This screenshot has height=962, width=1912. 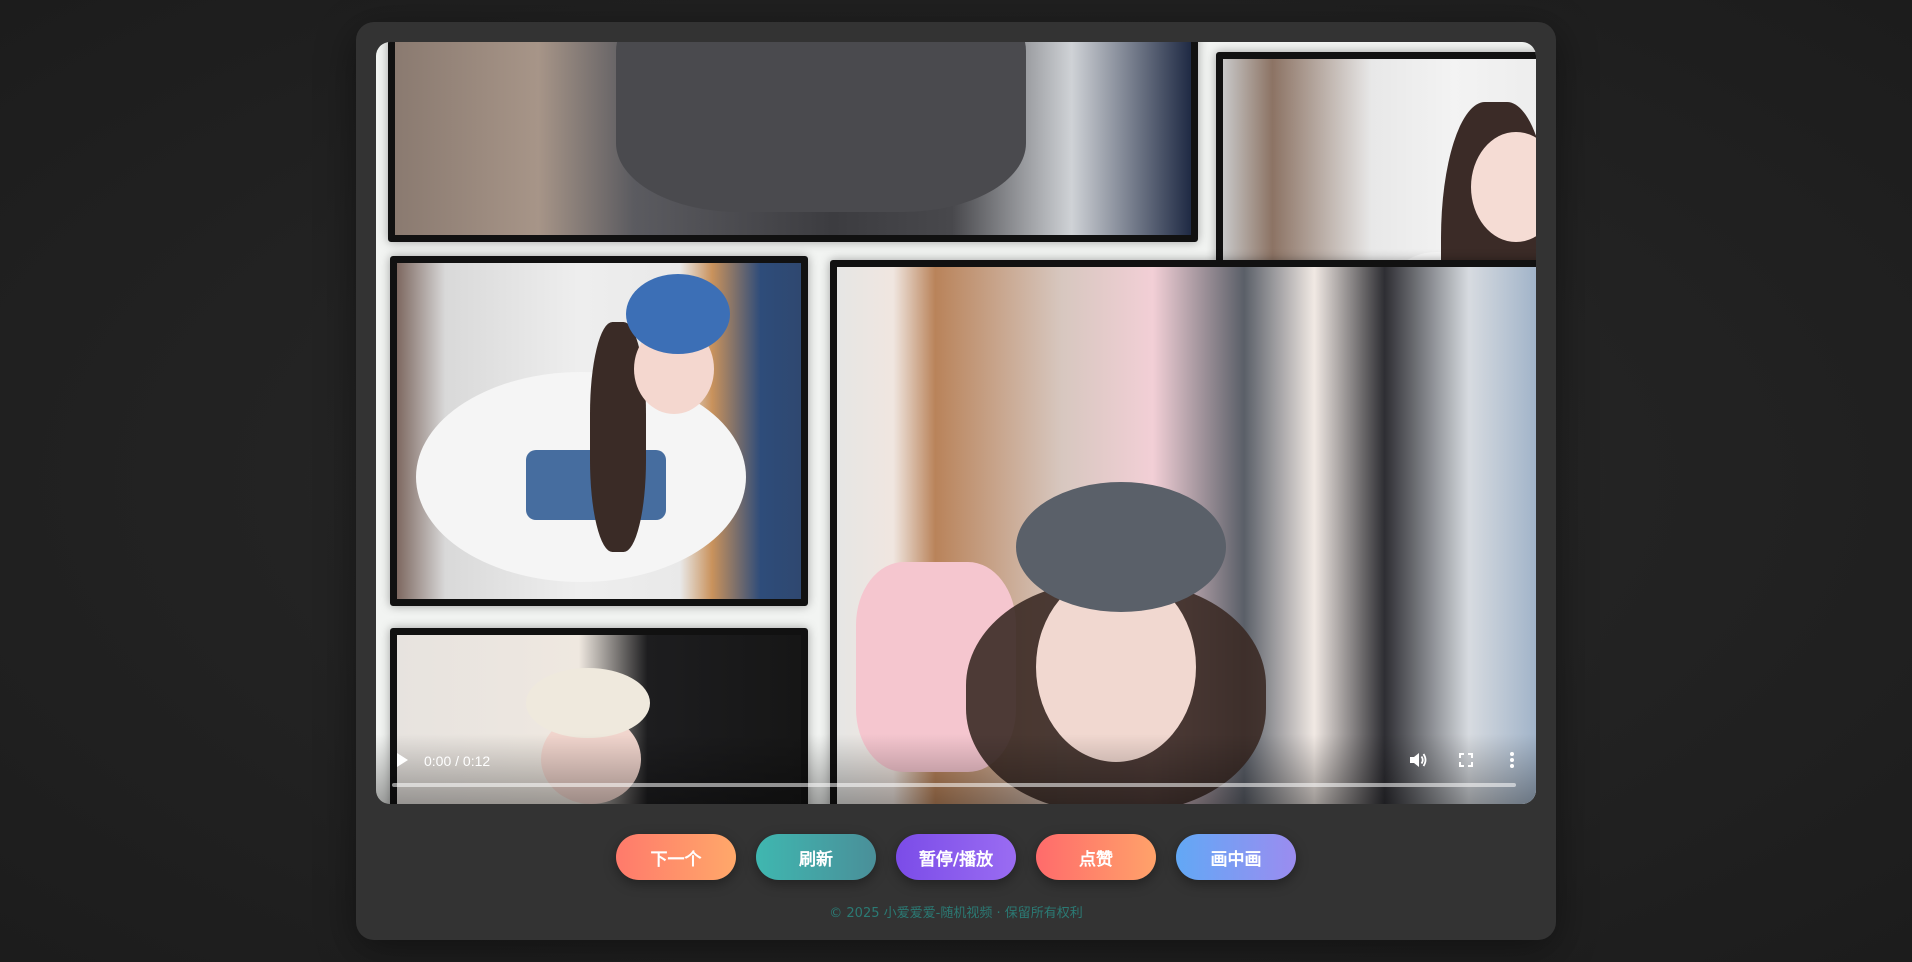 What do you see at coordinates (1096, 857) in the screenshot?
I see `like-button: 点赞` at bounding box center [1096, 857].